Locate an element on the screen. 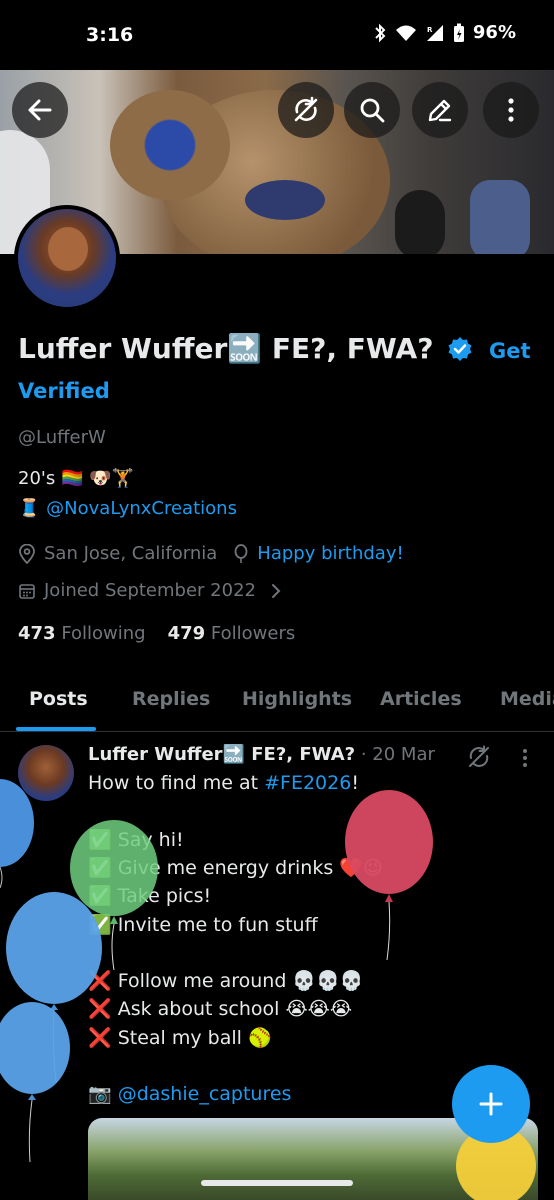 This screenshot has width=554, height=1200. battery-icon is located at coordinates (458, 32).